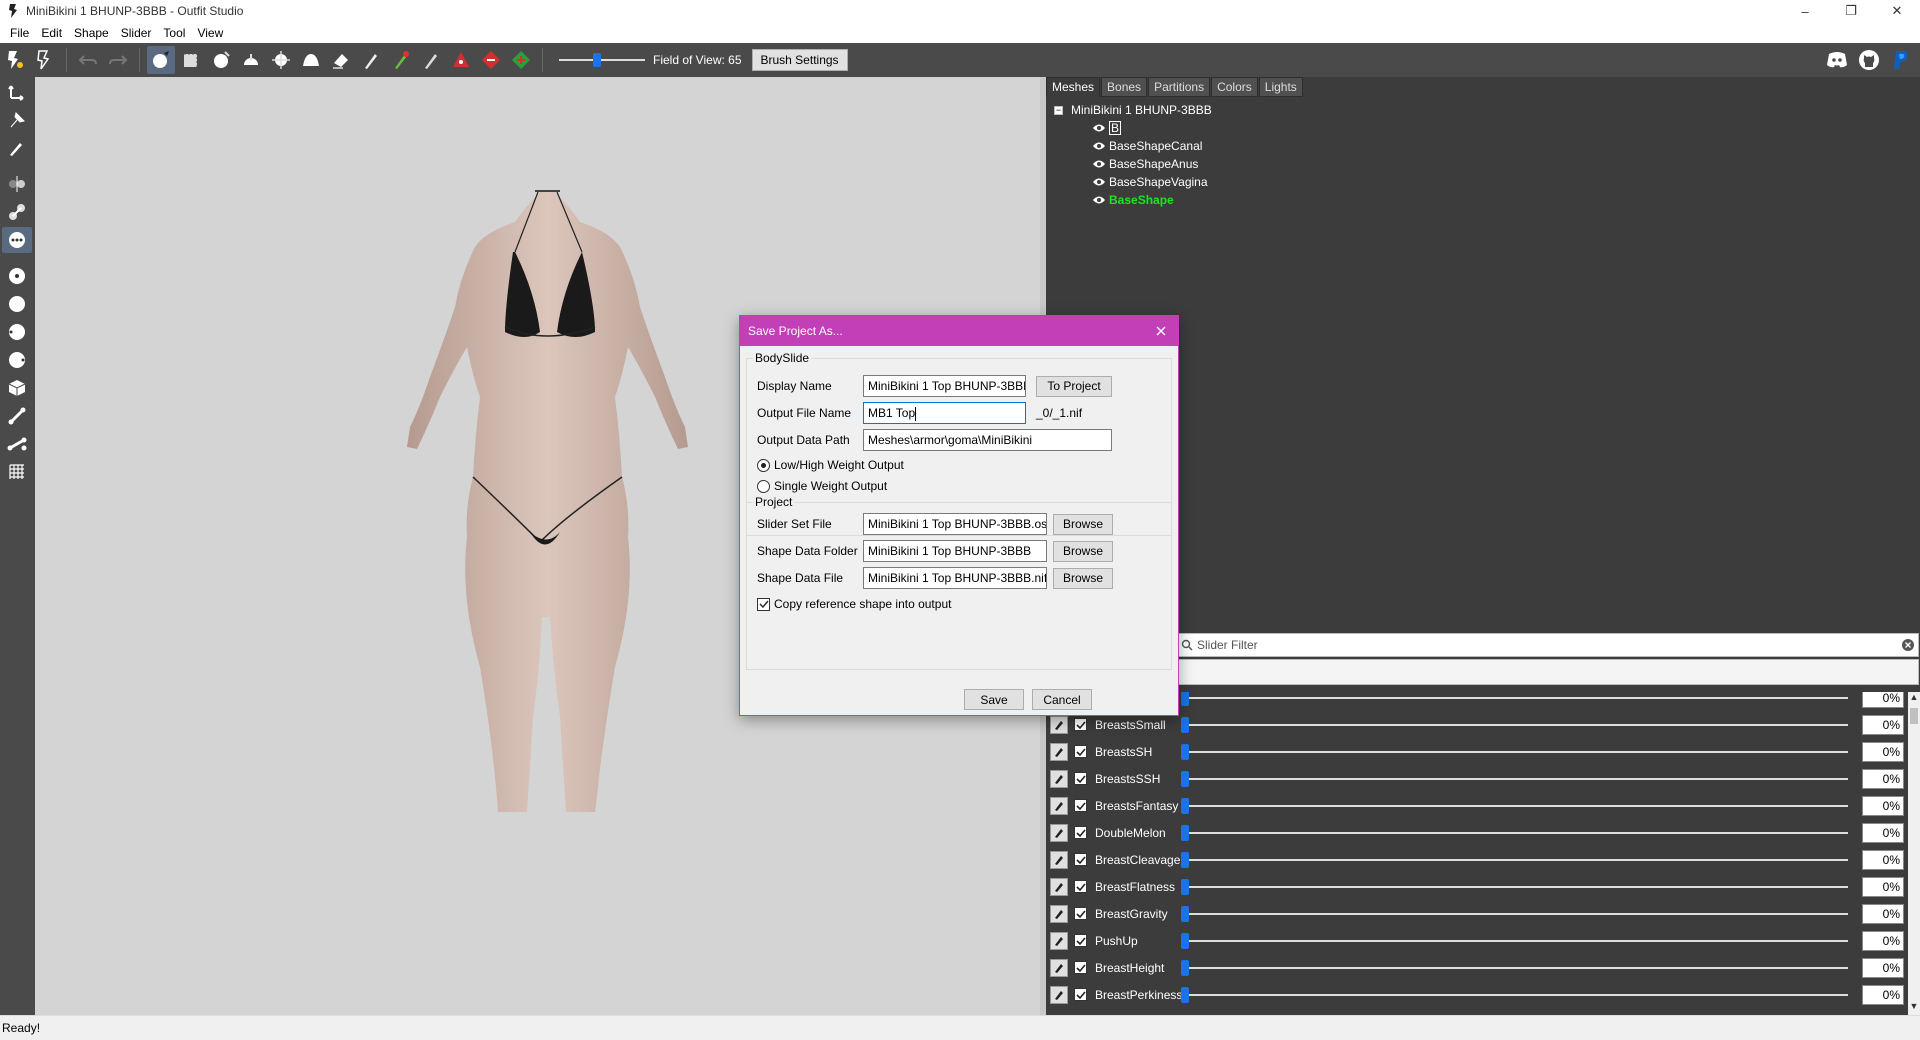 The image size is (1920, 1040). Describe the element at coordinates (17, 212) in the screenshot. I see `connected-only-icon` at that location.